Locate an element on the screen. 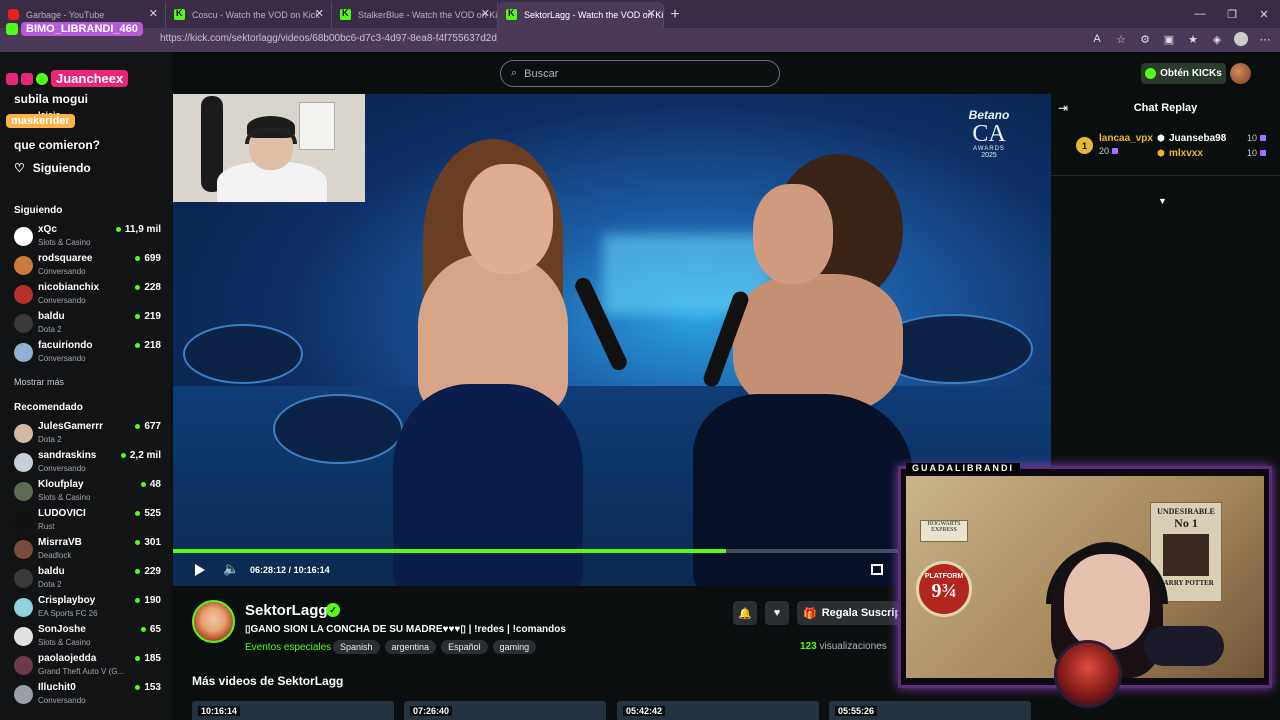  platform-number: 9¾ is located at coordinates (944, 591).